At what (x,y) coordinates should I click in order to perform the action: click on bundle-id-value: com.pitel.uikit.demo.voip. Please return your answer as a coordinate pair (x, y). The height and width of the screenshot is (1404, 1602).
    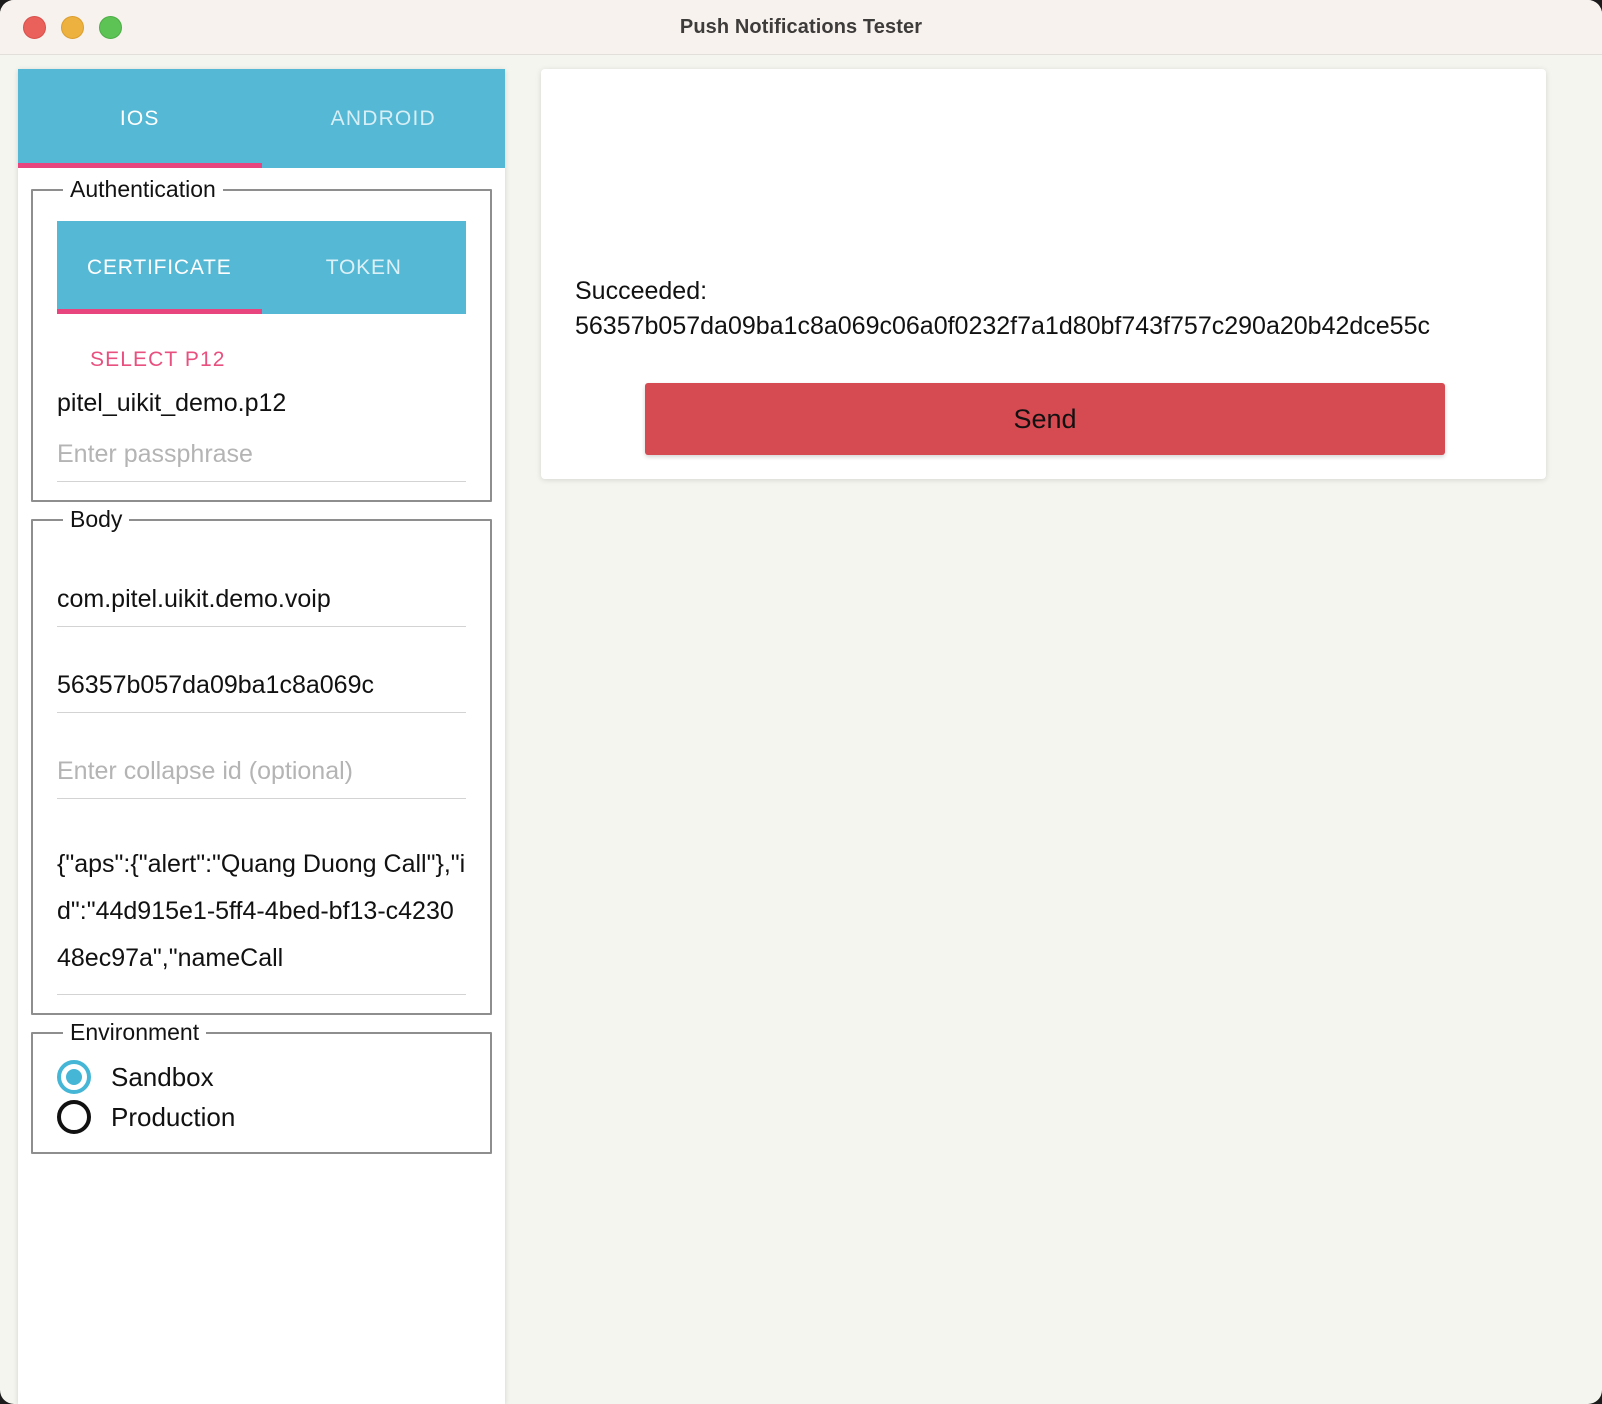
    Looking at the image, I should click on (194, 599).